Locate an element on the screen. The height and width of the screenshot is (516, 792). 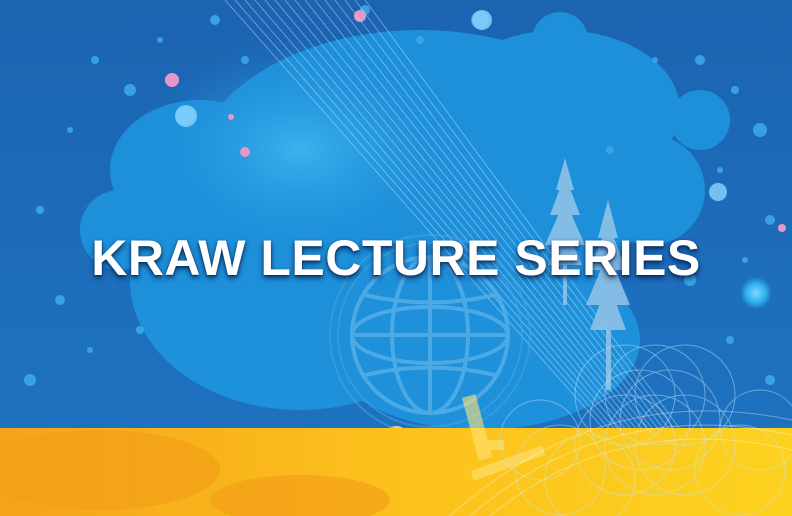
banner-title: KRAW LECTURE SERIES is located at coordinates (396, 258).